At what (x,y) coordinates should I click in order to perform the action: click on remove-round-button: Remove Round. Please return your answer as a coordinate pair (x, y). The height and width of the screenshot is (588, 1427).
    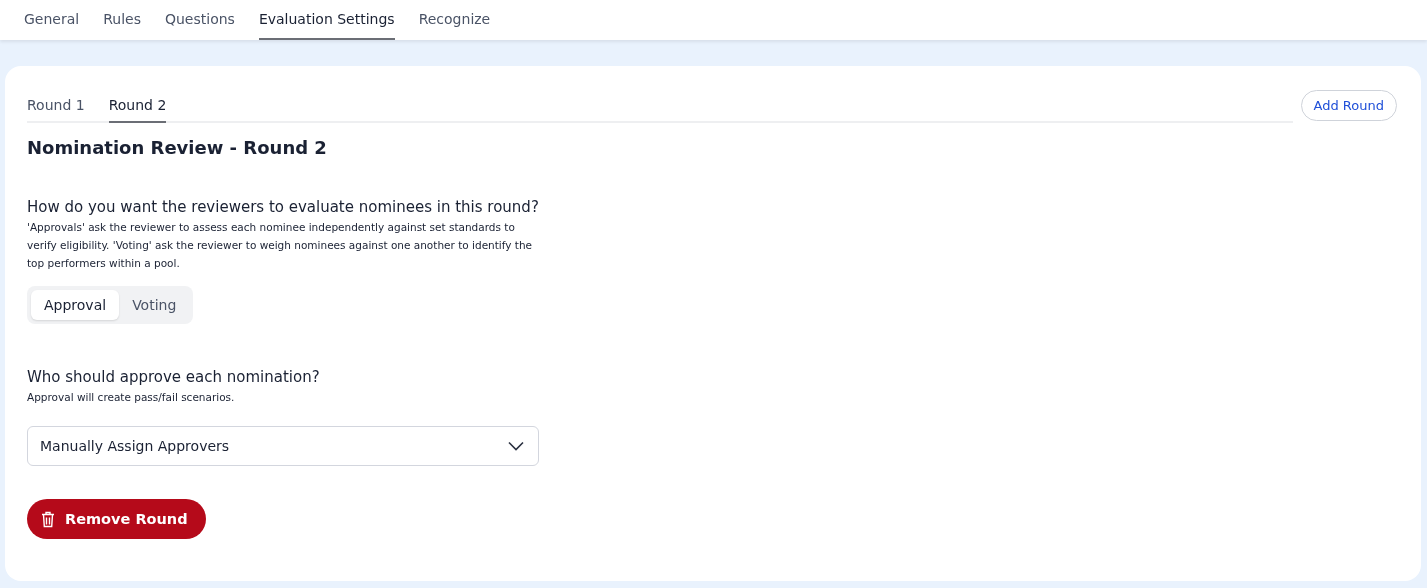
    Looking at the image, I should click on (116, 519).